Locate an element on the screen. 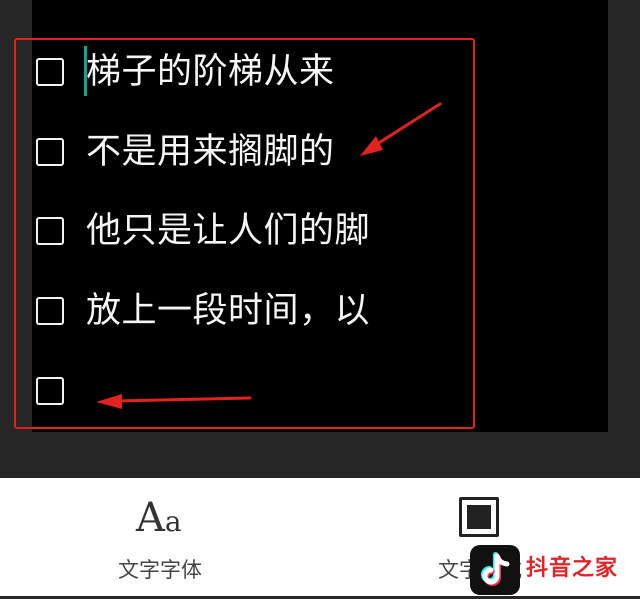 This screenshot has width=640, height=599. aa-font-icon: Aa is located at coordinates (159, 518).